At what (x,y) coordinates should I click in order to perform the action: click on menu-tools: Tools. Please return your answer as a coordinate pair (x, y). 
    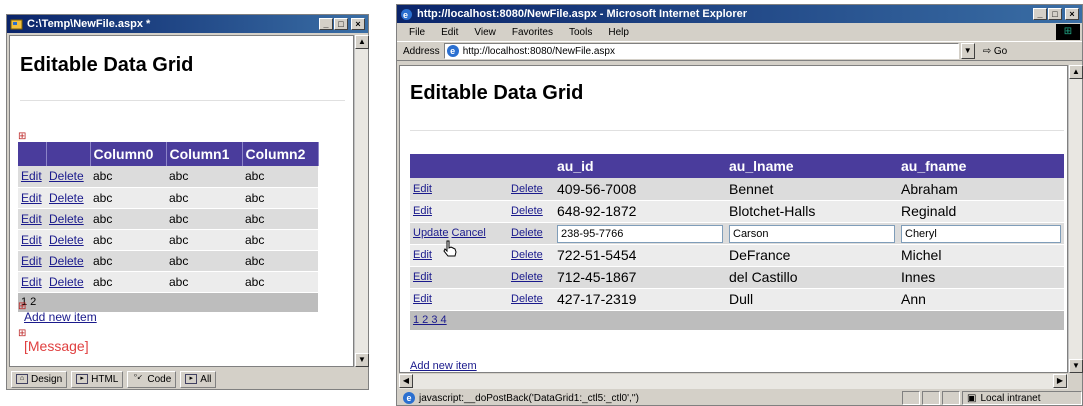
    Looking at the image, I should click on (580, 32).